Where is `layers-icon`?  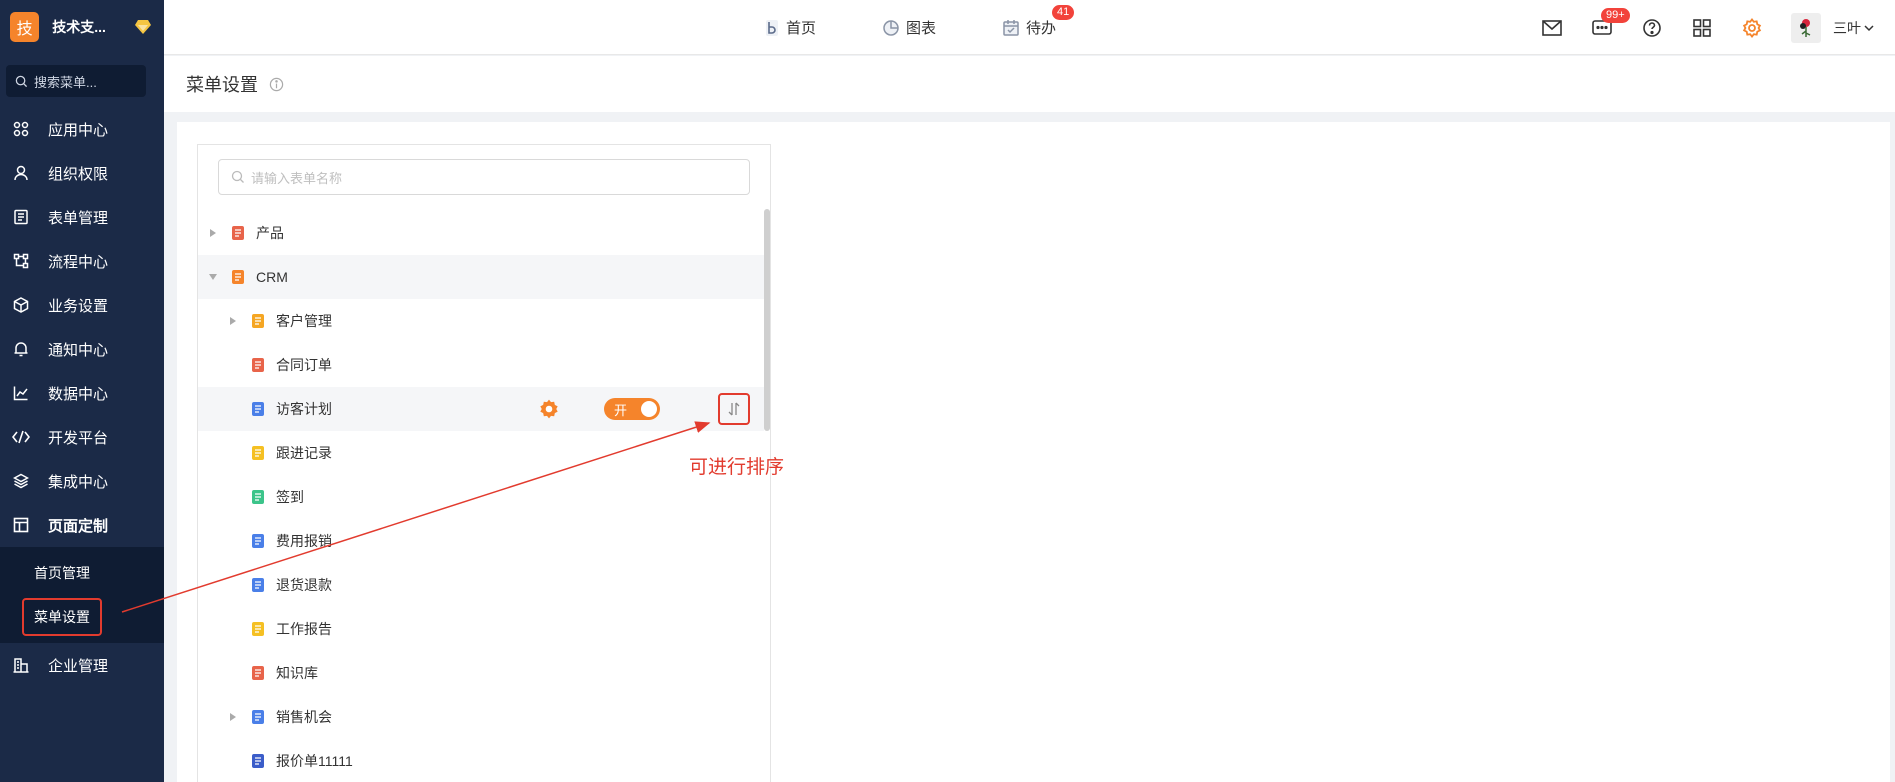
layers-icon is located at coordinates (21, 481).